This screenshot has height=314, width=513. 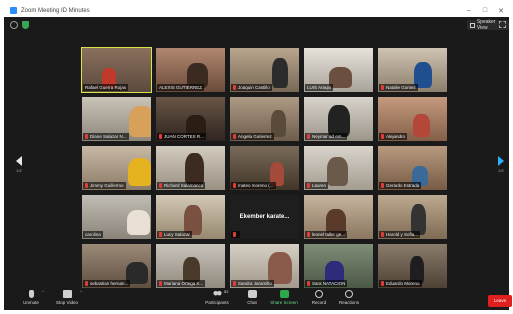 I want to click on participant-tile: Lauren, so click(x=338, y=168).